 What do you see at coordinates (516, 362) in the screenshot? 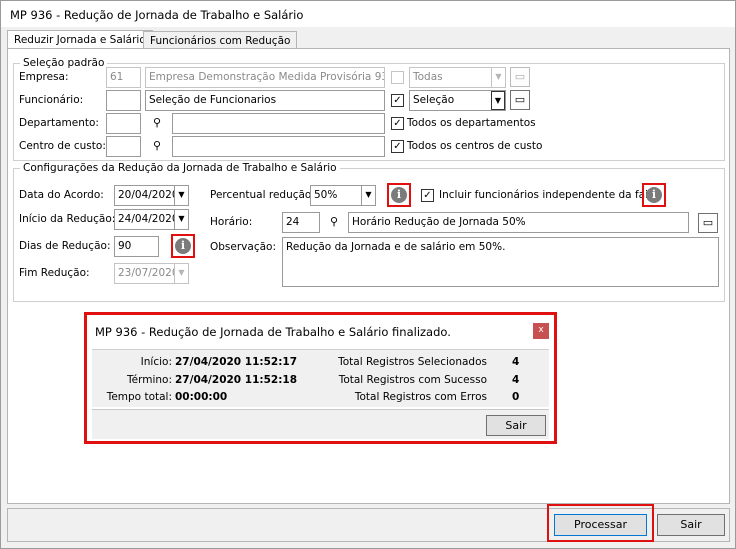
I see `dialog-selecionados-value: 4` at bounding box center [516, 362].